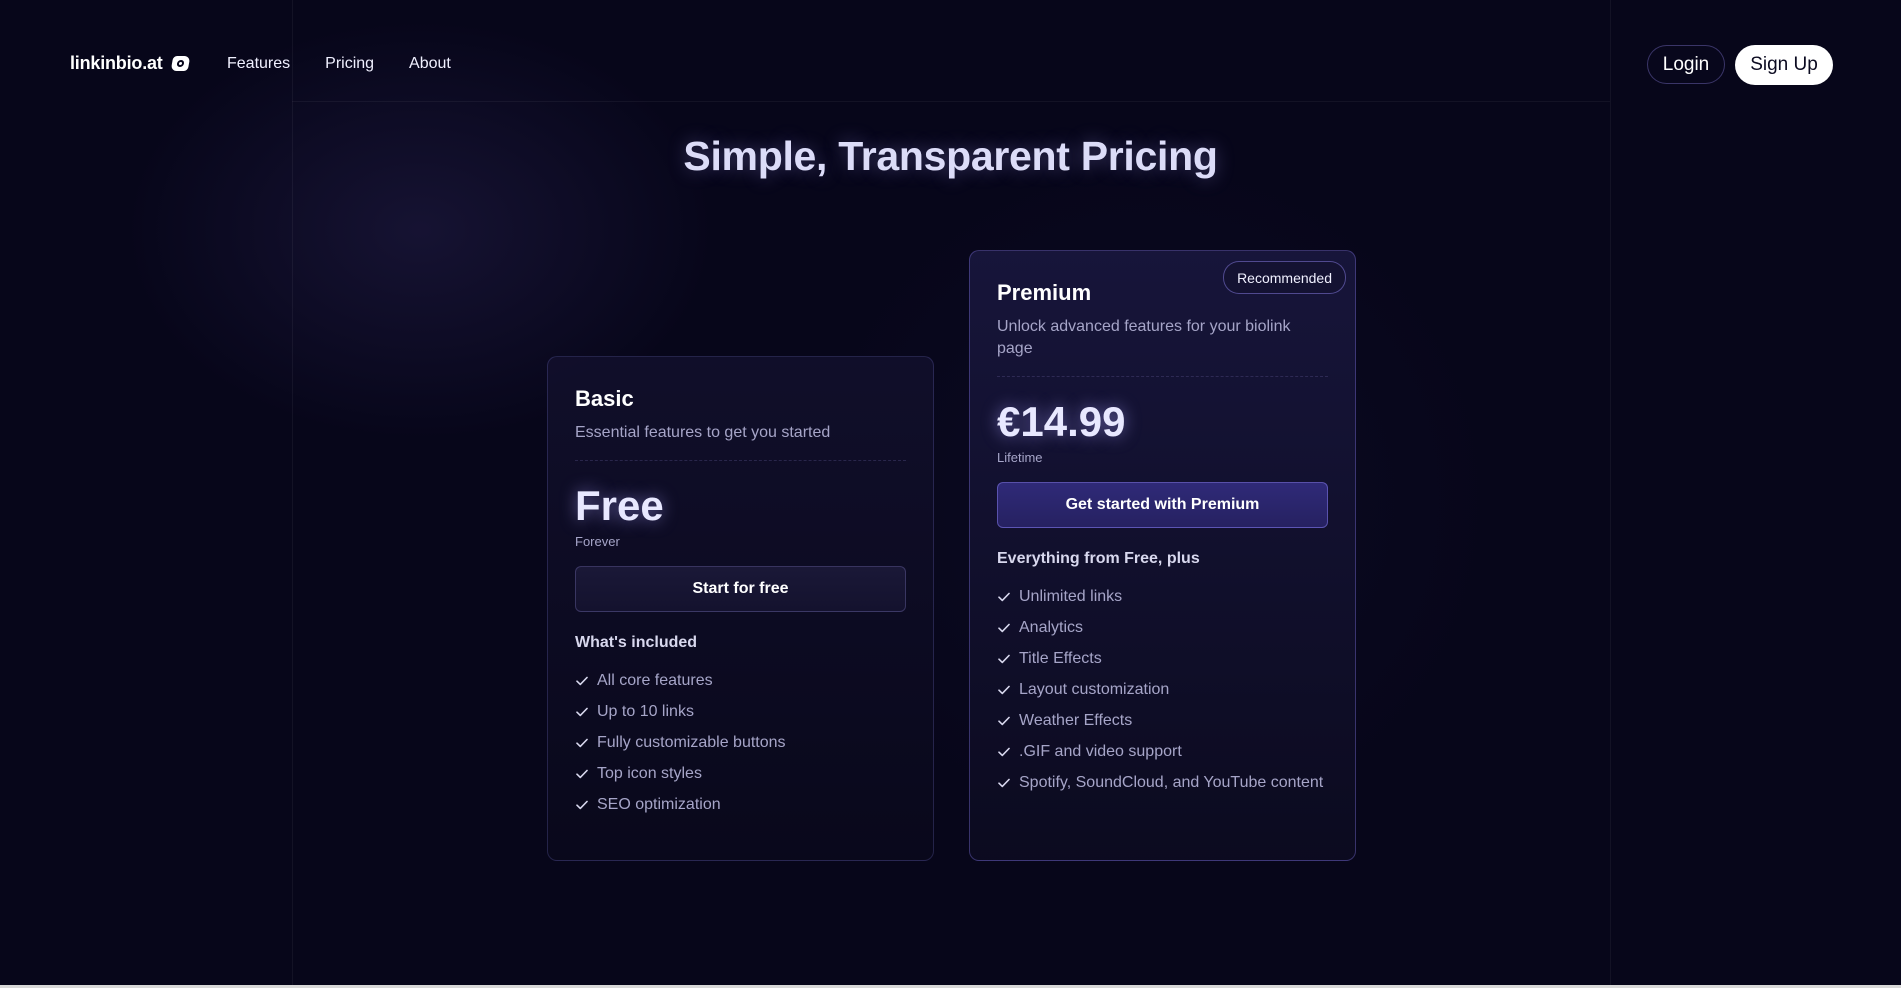 The height and width of the screenshot is (988, 1901). Describe the element at coordinates (1171, 782) in the screenshot. I see `feature-text: Spotify, SoundCloud, and YouTube content` at that location.